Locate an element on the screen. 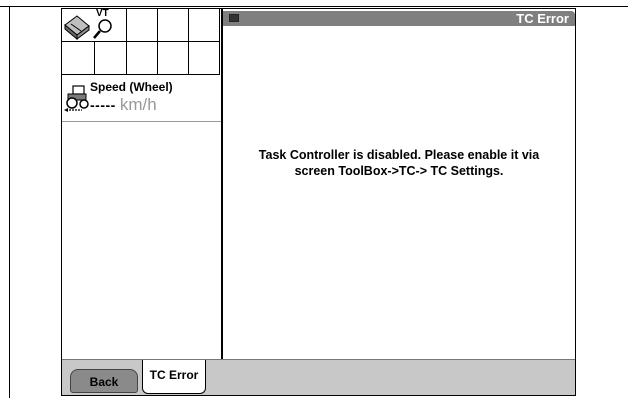 The width and height of the screenshot is (628, 398). panel-divider is located at coordinates (222, 184).